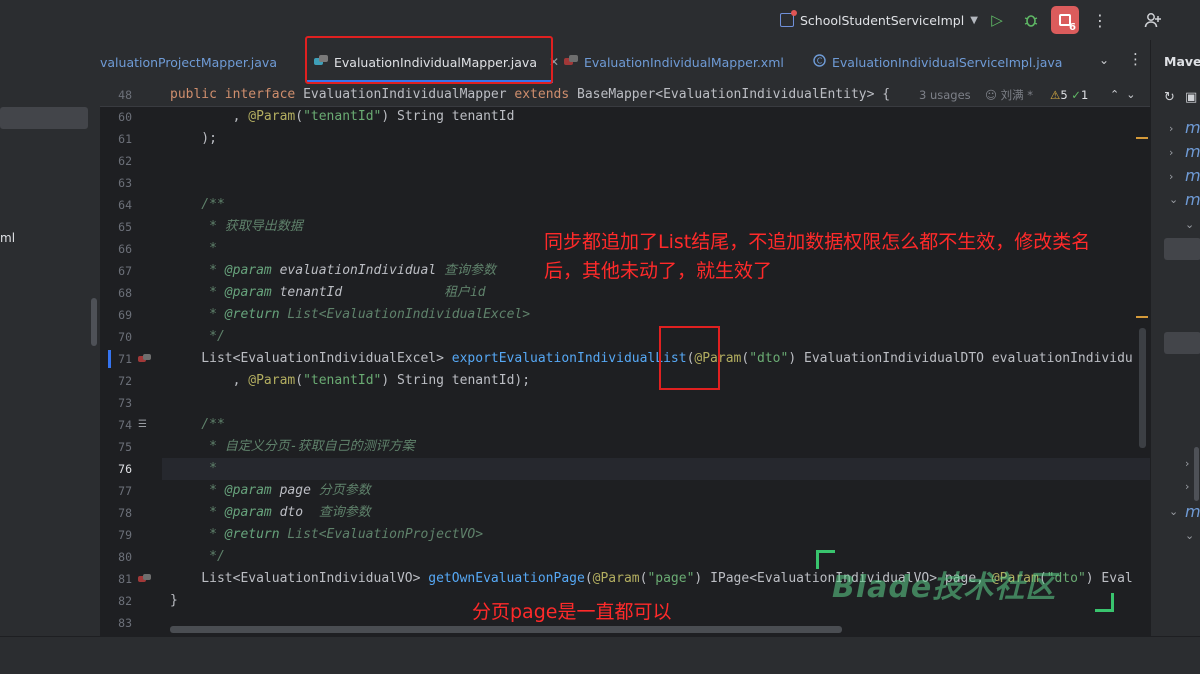 This screenshot has height=674, width=1200. I want to click on bug-icon, so click(1031, 21).